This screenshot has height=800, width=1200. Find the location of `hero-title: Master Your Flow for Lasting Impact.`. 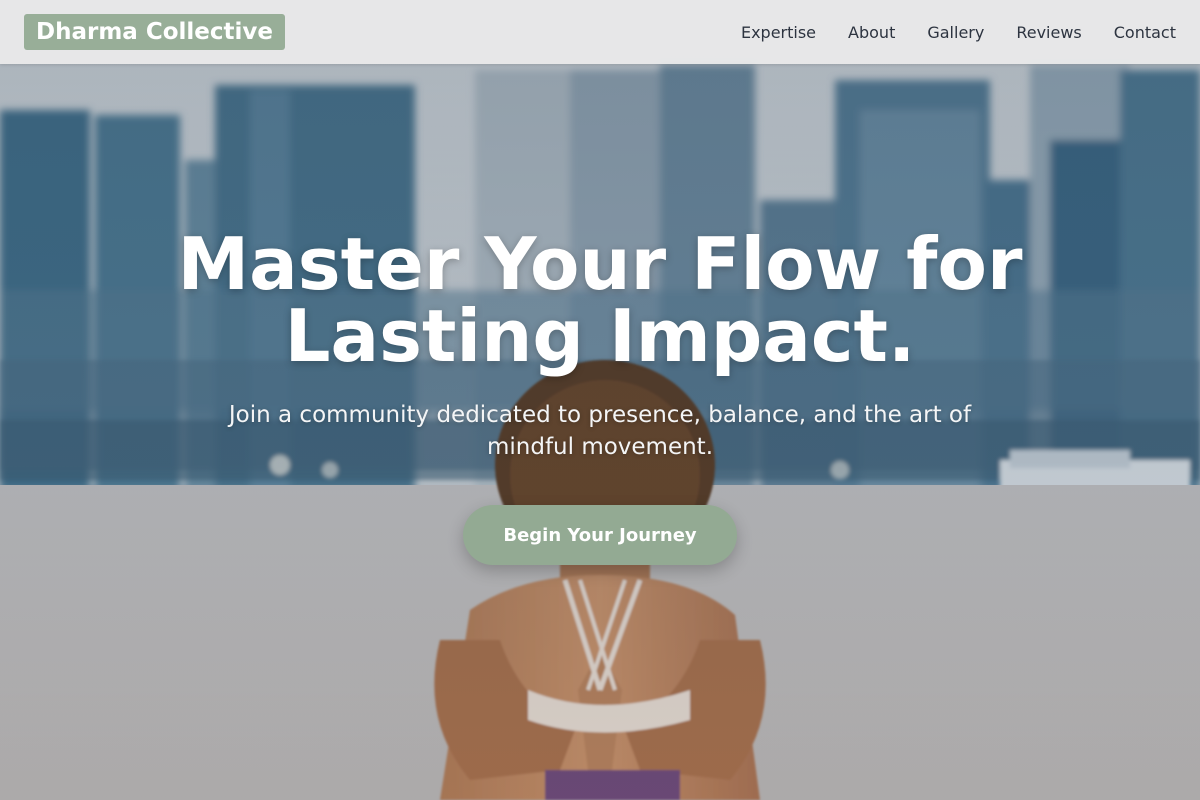

hero-title: Master Your Flow for Lasting Impact. is located at coordinates (600, 300).